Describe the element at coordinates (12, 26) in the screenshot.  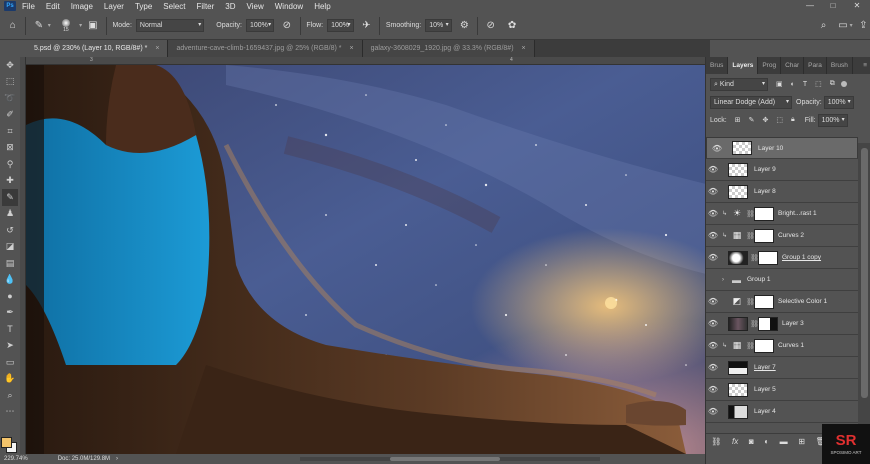
I see `home-icon: ⌂` at that location.